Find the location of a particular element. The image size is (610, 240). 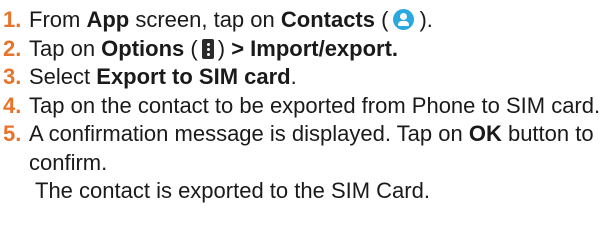

text-fragment: ). is located at coordinates (426, 19).